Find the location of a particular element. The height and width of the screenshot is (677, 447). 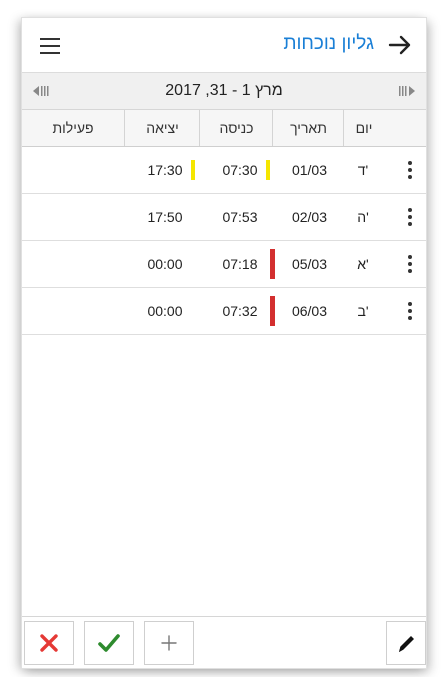

close-icon is located at coordinates (49, 643).